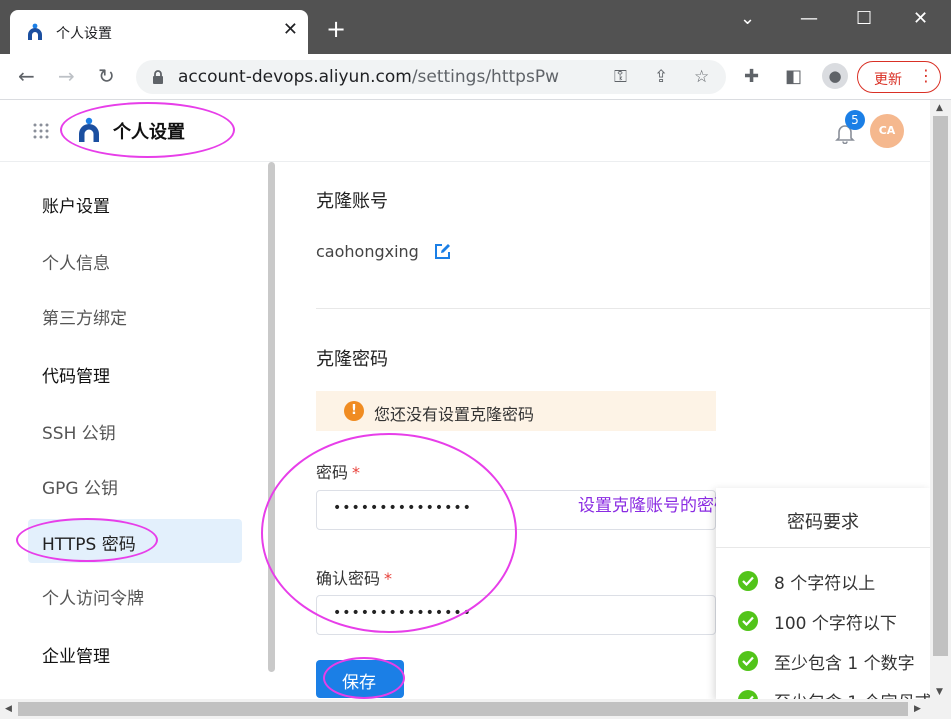  Describe the element at coordinates (917, 709) in the screenshot. I see `scroll-right-arrow-icon: ▶` at that location.